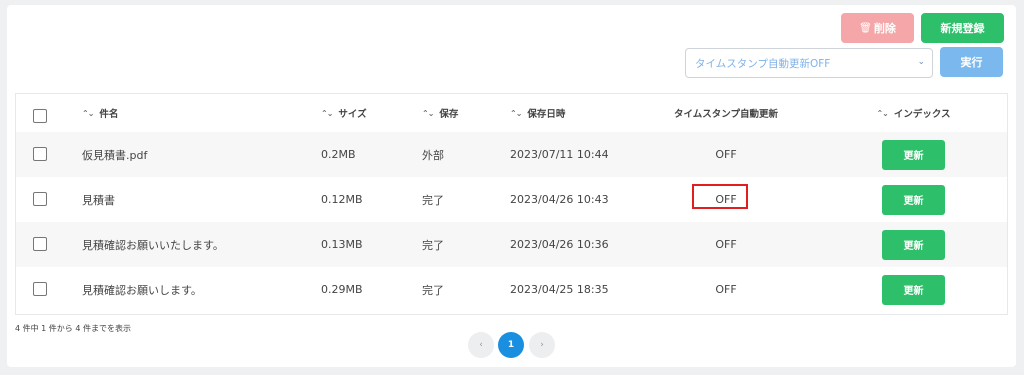  Describe the element at coordinates (352, 114) in the screenshot. I see `header-size-label: サイズ` at that location.